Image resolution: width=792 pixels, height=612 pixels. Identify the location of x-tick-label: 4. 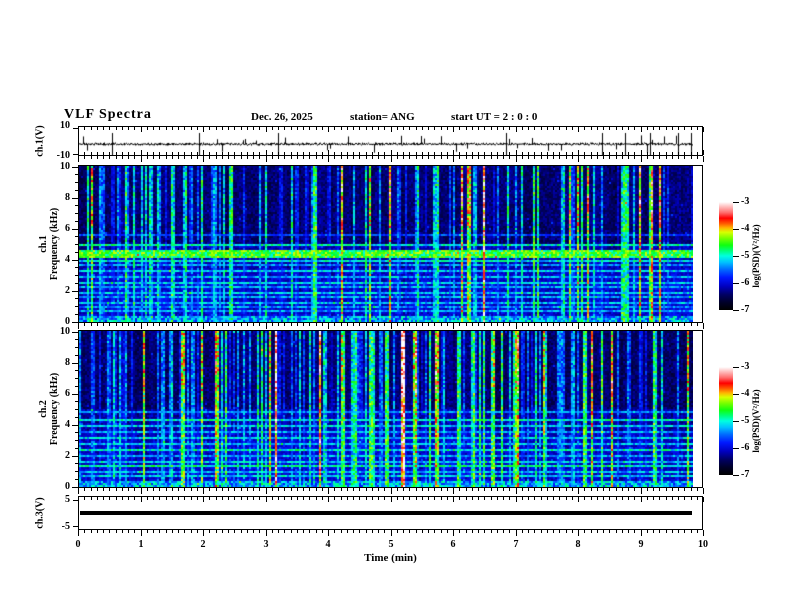
(328, 544).